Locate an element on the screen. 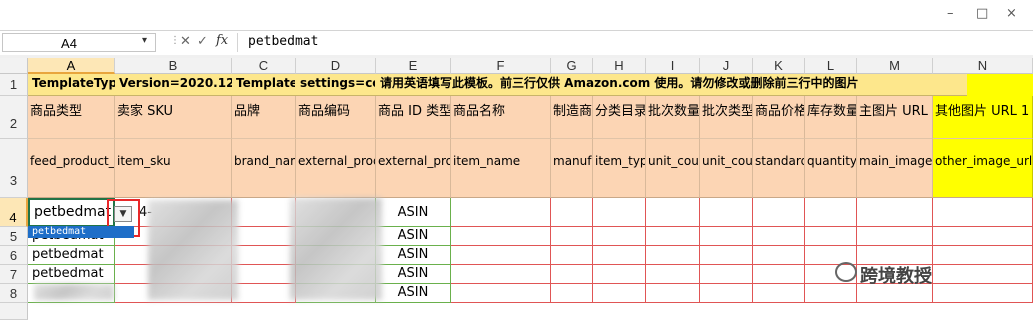 Image resolution: width=1033 pixels, height=320 pixels. cell-e7: ASIN is located at coordinates (413, 274).